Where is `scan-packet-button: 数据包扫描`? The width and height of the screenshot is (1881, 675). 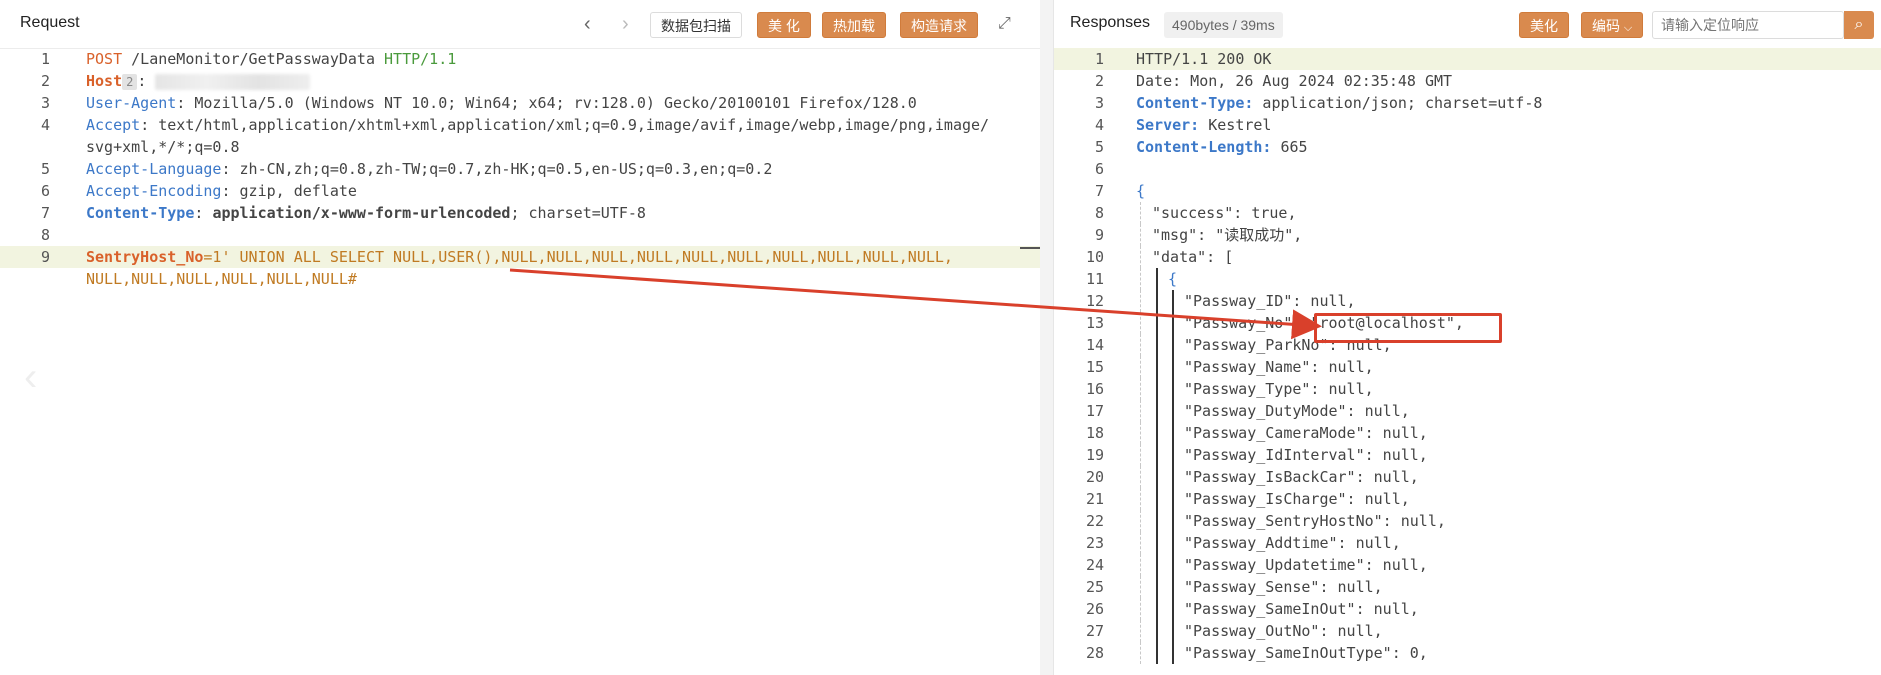
scan-packet-button: 数据包扫描 is located at coordinates (696, 25).